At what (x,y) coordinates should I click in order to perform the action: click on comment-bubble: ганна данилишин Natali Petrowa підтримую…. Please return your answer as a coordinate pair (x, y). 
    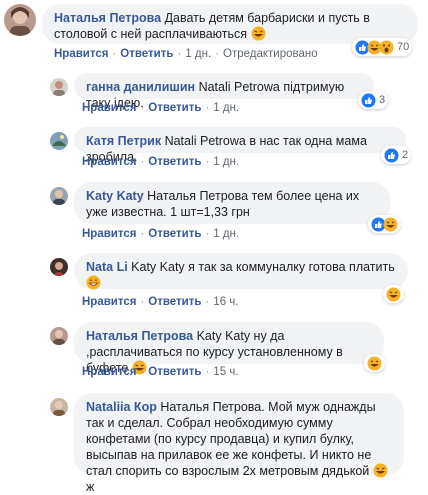
    Looking at the image, I should click on (224, 91).